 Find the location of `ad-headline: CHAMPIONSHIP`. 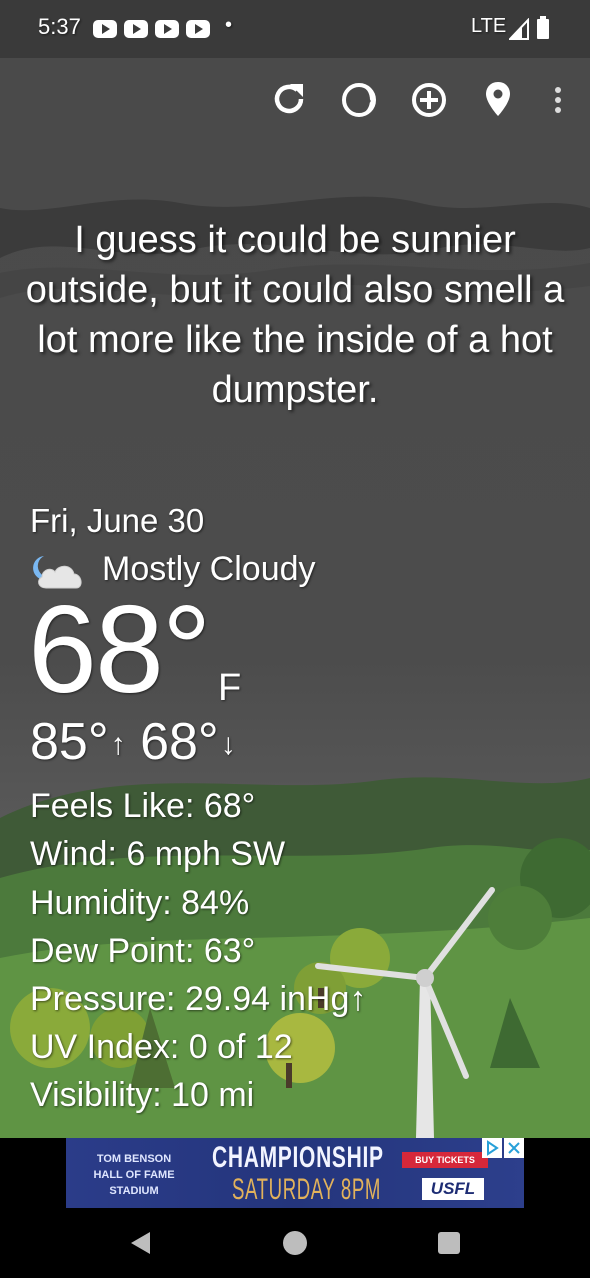

ad-headline: CHAMPIONSHIP is located at coordinates (298, 1157).